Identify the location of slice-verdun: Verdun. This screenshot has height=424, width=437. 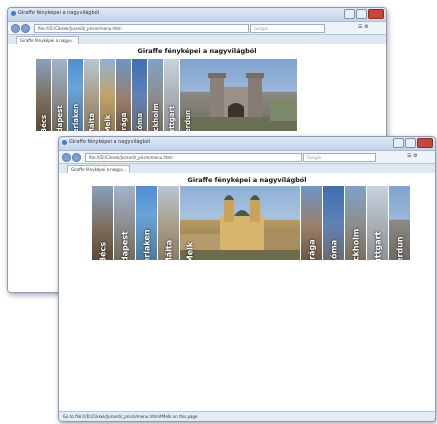
(399, 223).